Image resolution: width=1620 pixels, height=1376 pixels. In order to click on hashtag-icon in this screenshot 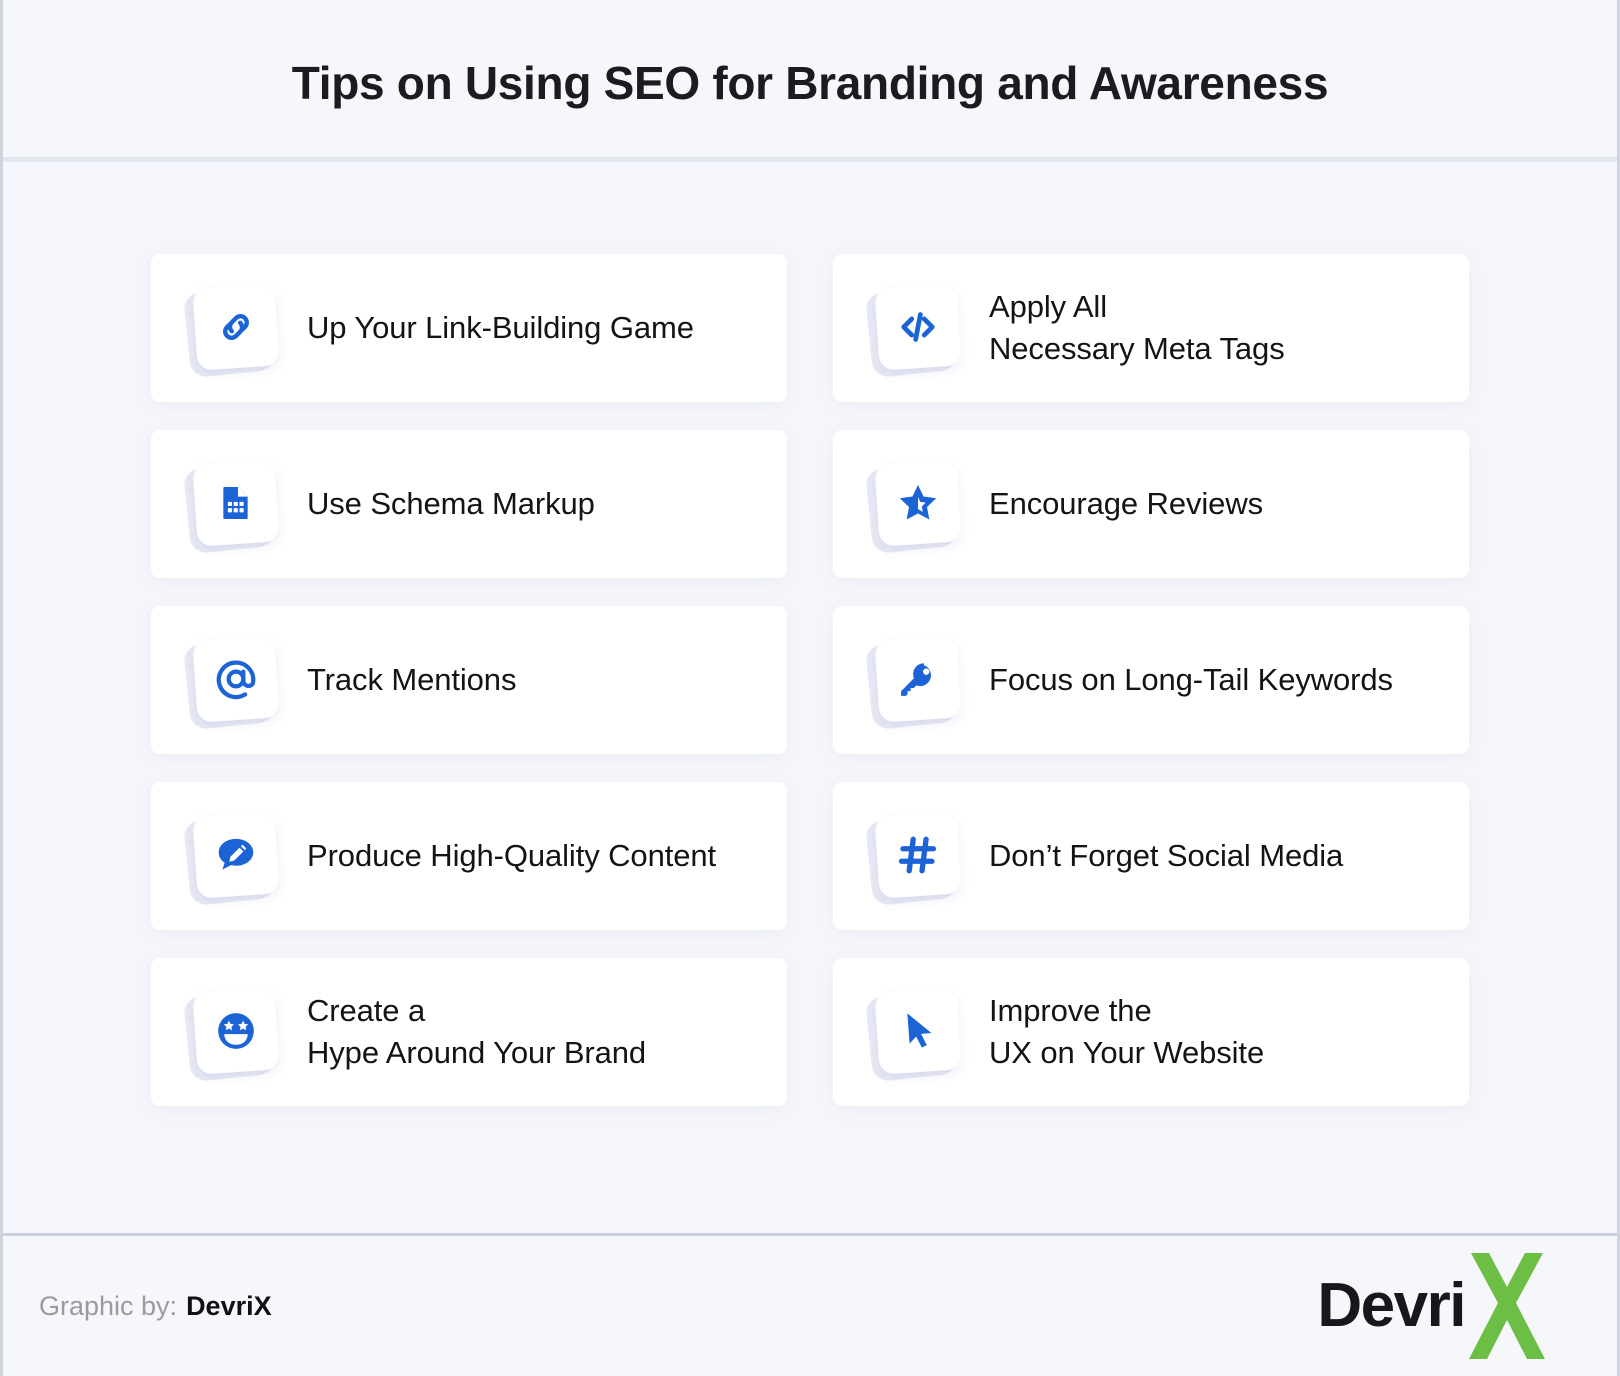, I will do `click(918, 855)`.